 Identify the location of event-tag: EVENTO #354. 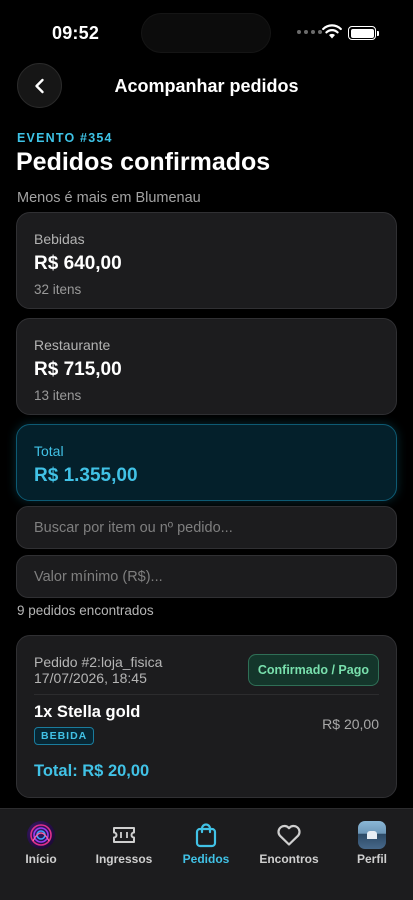
(65, 138).